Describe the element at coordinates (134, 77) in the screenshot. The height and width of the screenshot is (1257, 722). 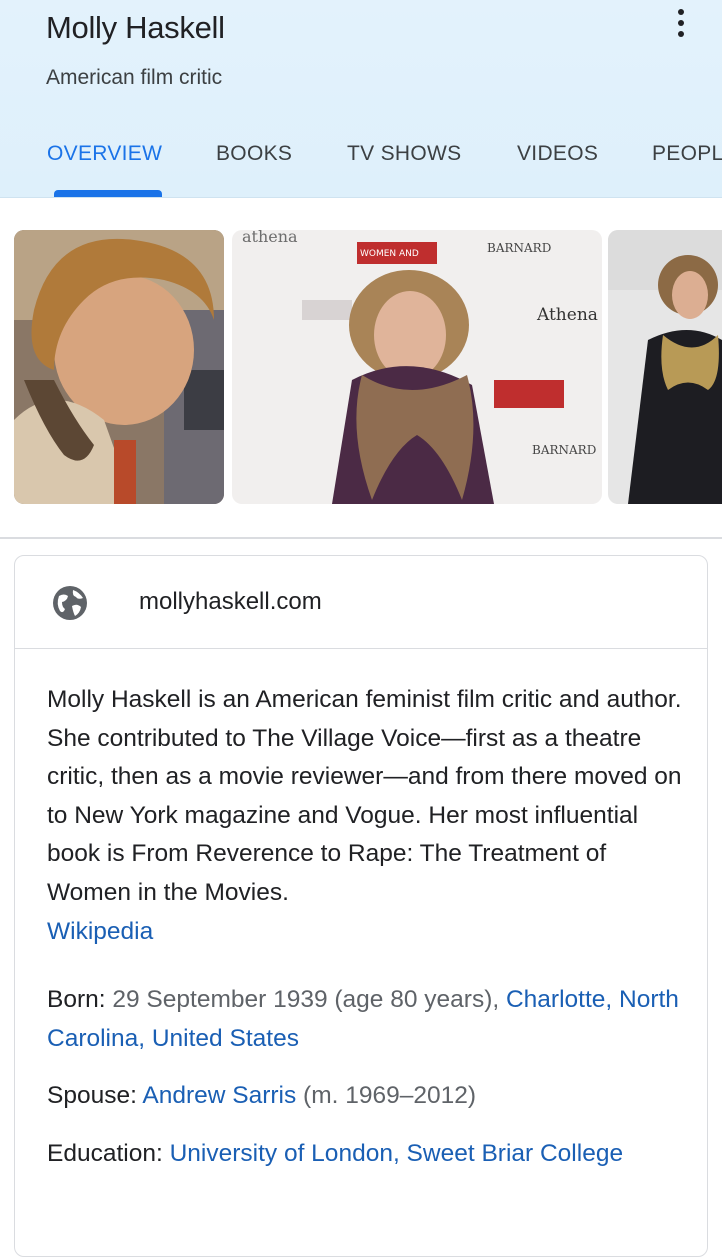
I see `entity-subtitle: American film critic` at that location.